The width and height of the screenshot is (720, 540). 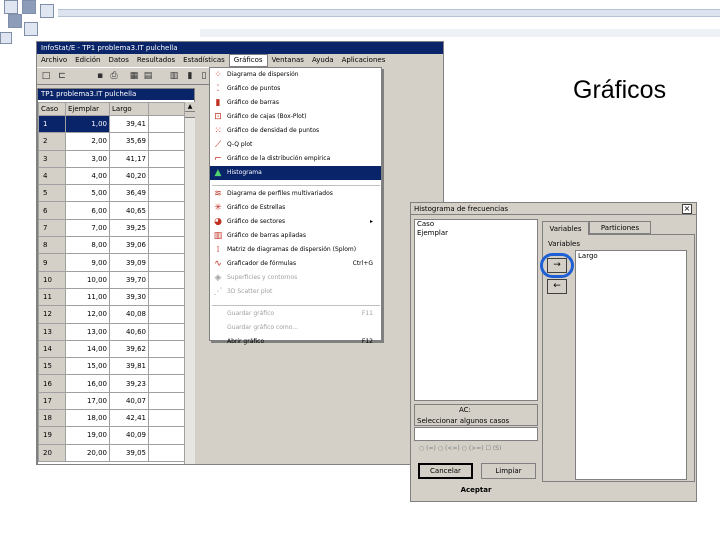 I want to click on row-header: 3, so click(x=52, y=158).